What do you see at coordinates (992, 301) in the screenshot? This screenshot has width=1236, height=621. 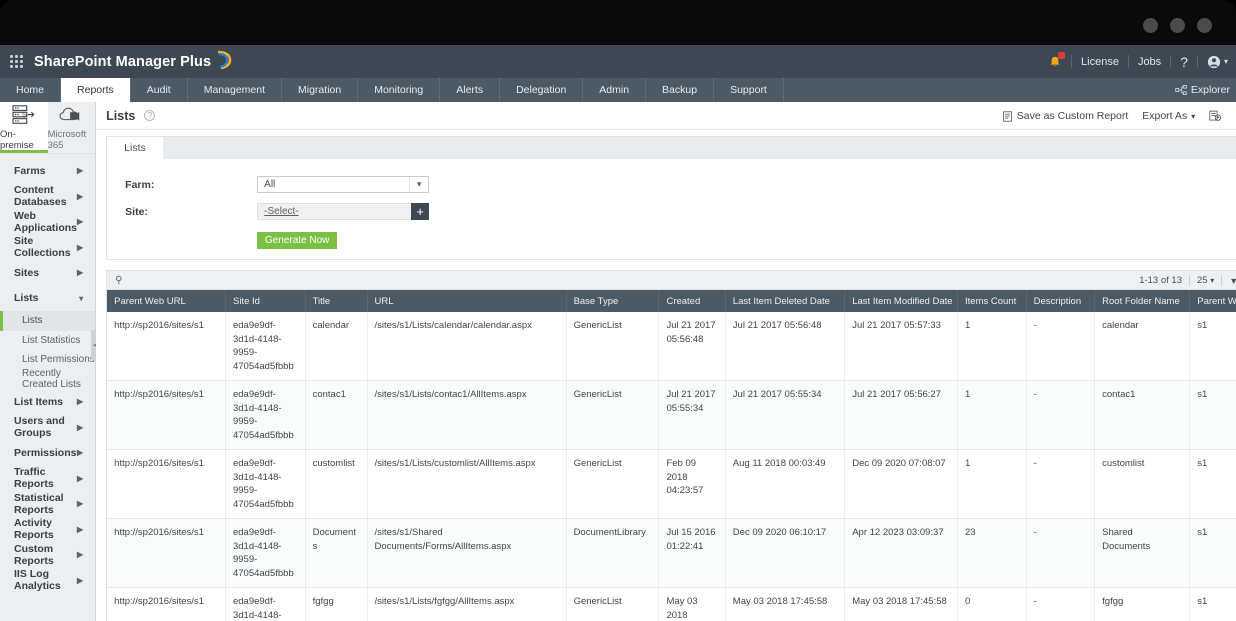 I see `column-header-items-count: Items Count` at bounding box center [992, 301].